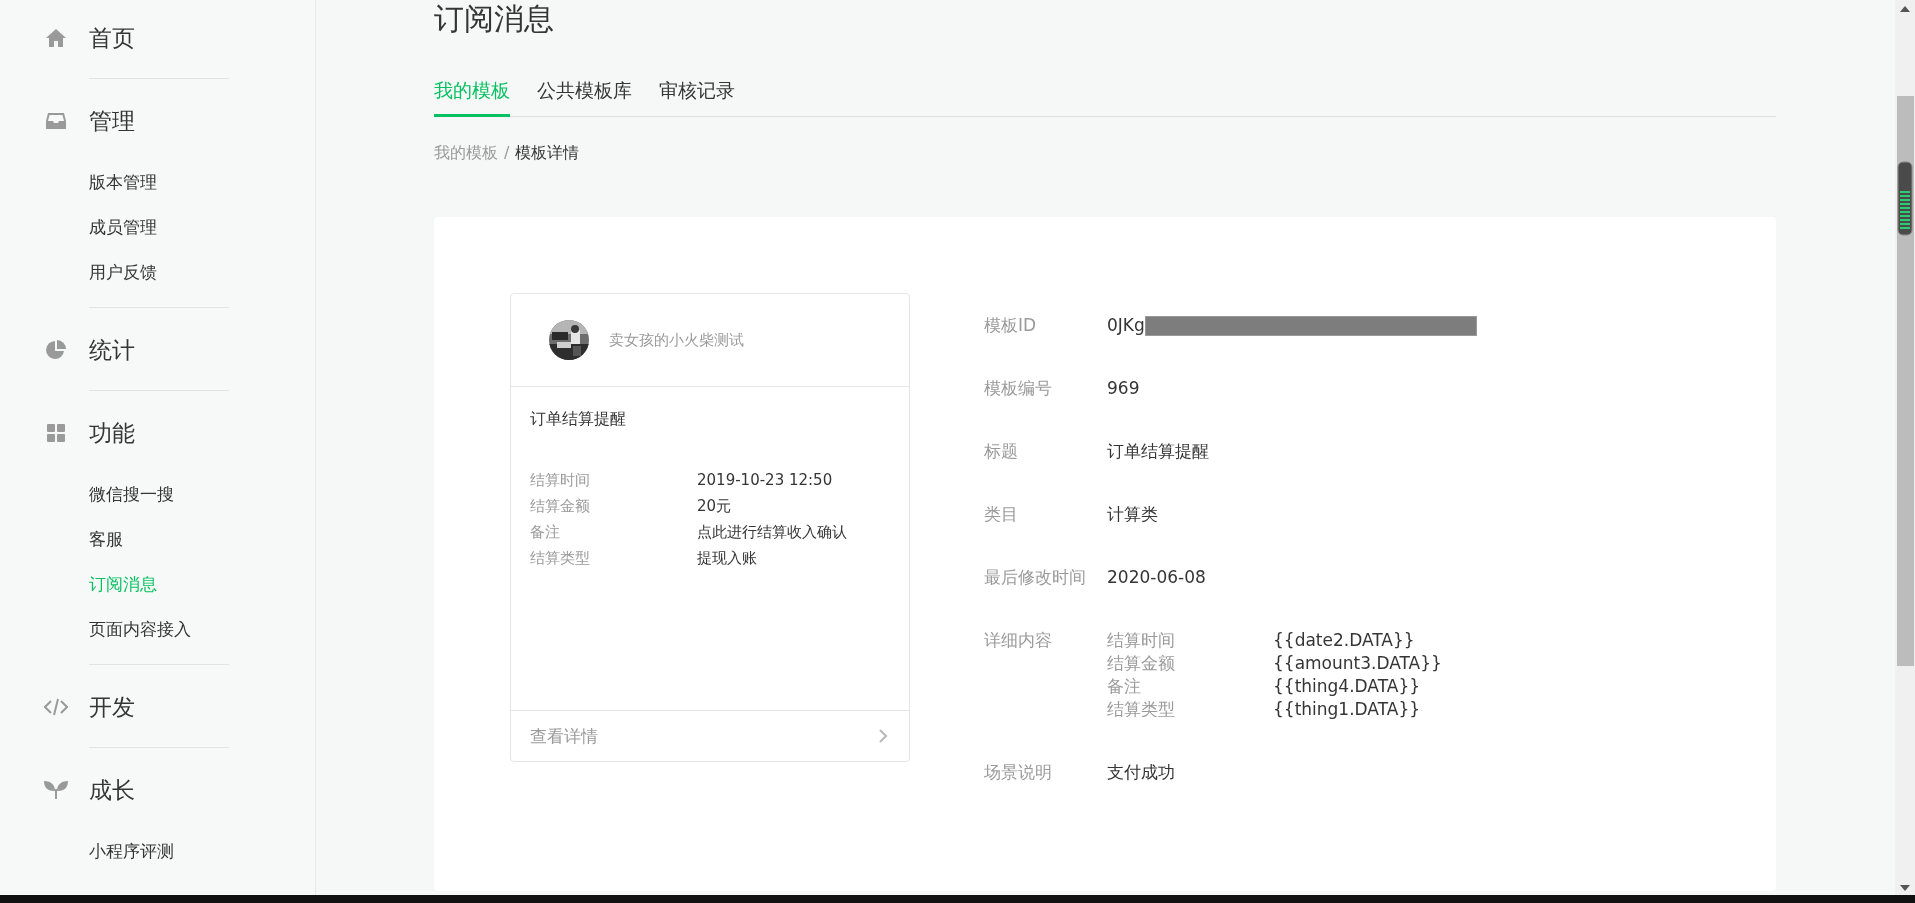  I want to click on detail-label: 模板编号, so click(1018, 388).